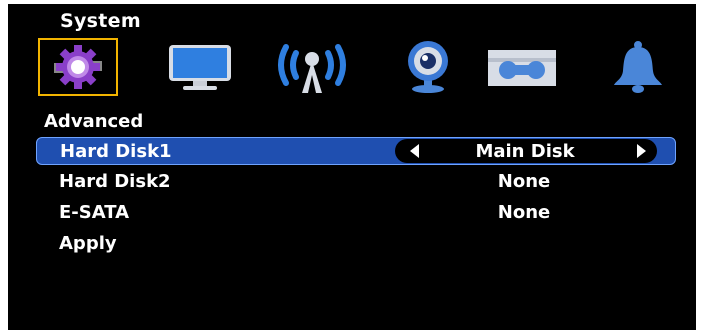 The image size is (704, 333). I want to click on storage-disk-icon, so click(522, 67).